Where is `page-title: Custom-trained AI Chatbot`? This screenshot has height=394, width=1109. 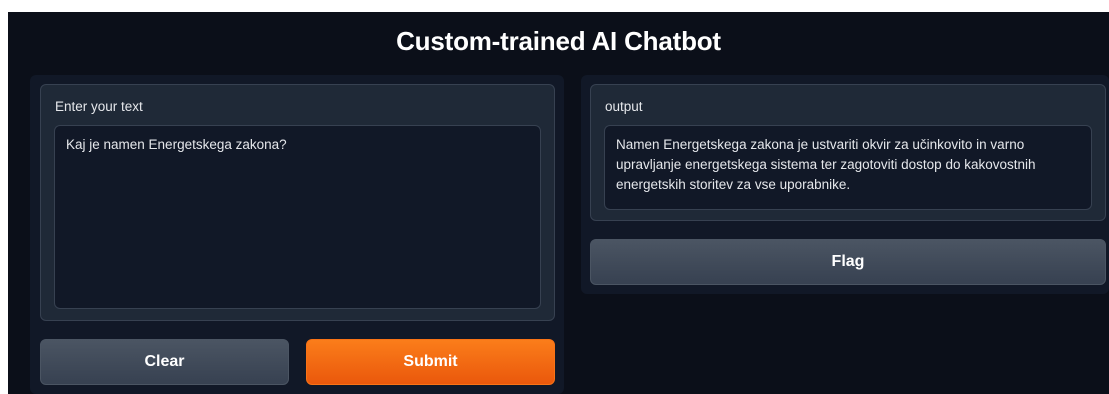 page-title: Custom-trained AI Chatbot is located at coordinates (558, 41).